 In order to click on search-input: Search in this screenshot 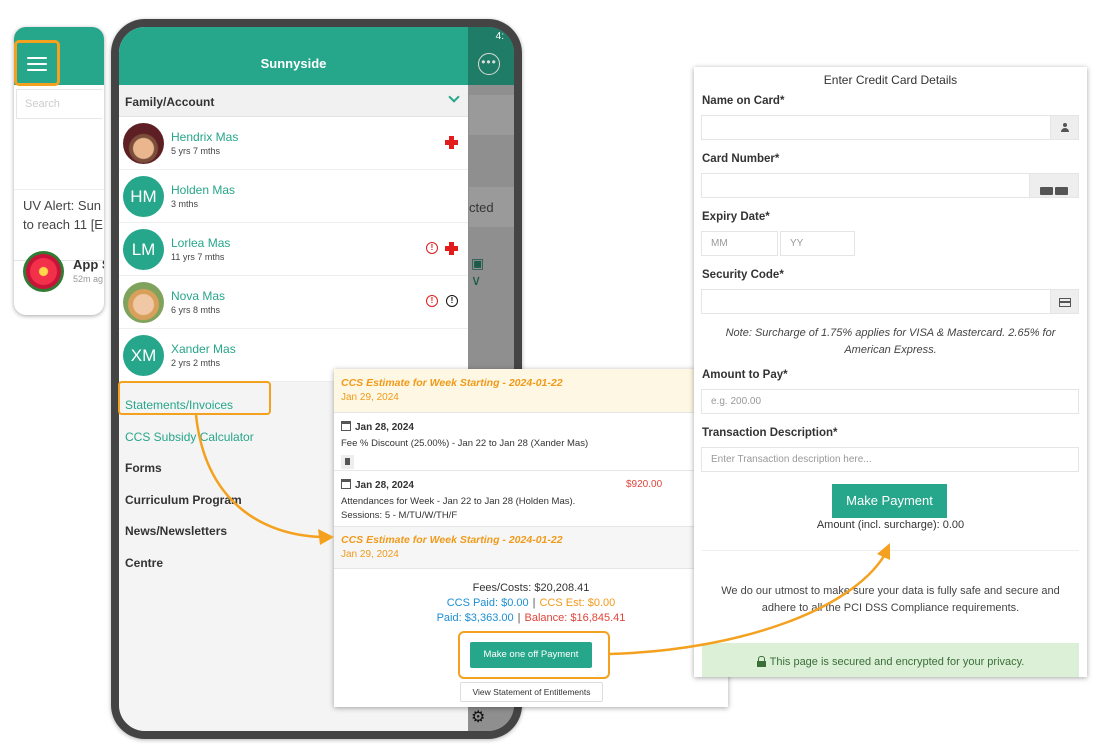, I will do `click(59, 104)`.